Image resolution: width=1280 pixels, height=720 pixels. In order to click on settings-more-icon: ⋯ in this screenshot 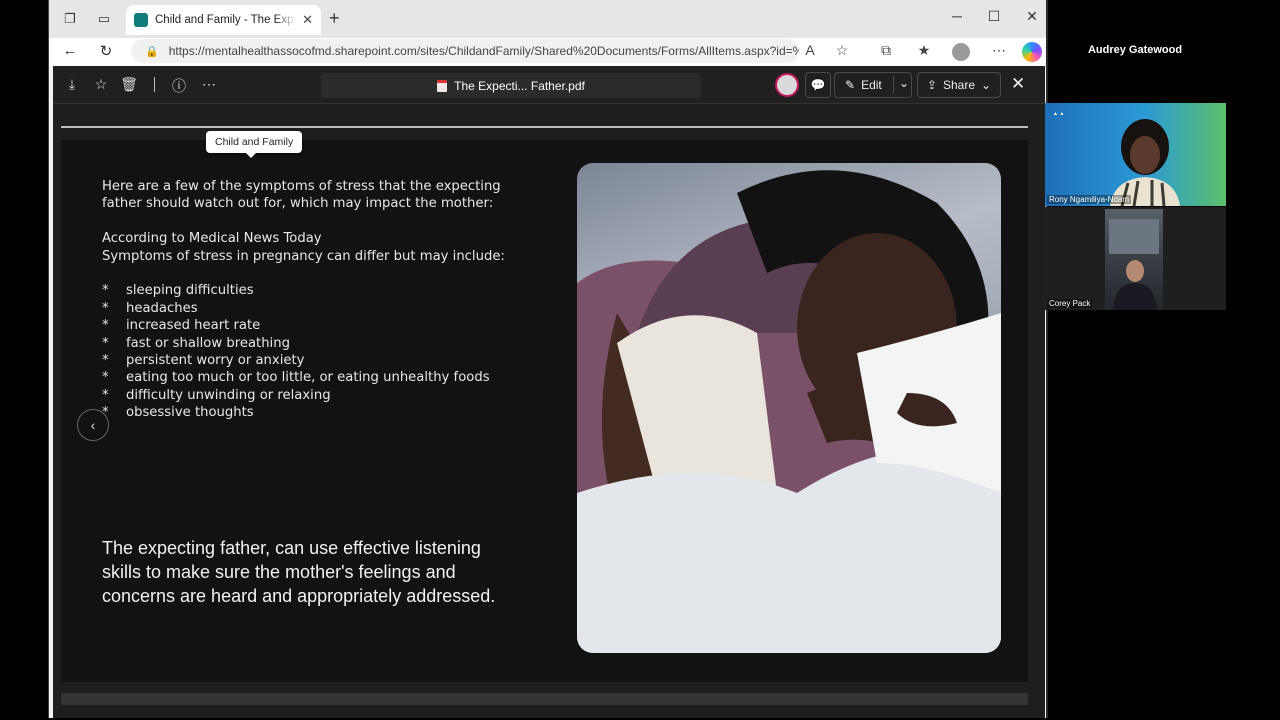, I will do `click(999, 50)`.